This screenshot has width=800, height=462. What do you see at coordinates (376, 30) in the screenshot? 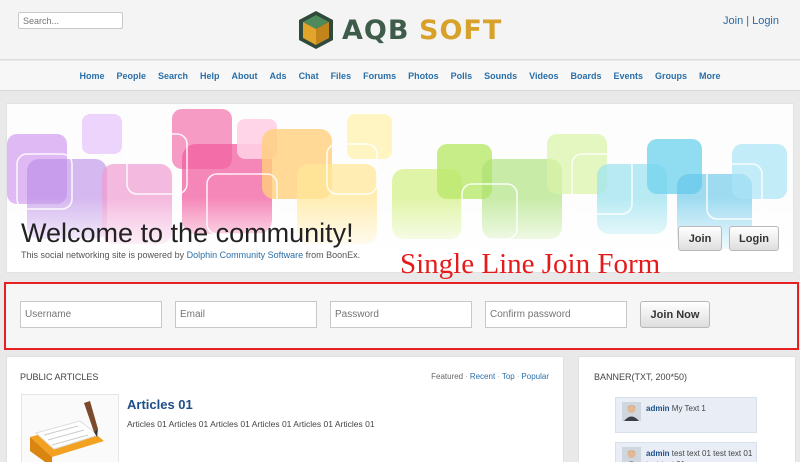
I see `logo-text-aqb: AQB` at bounding box center [376, 30].